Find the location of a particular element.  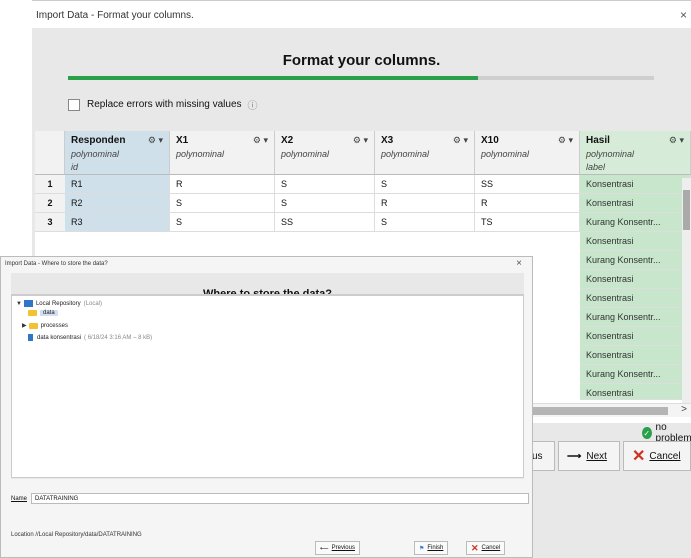

info-icon: ⓘ is located at coordinates (253, 104).